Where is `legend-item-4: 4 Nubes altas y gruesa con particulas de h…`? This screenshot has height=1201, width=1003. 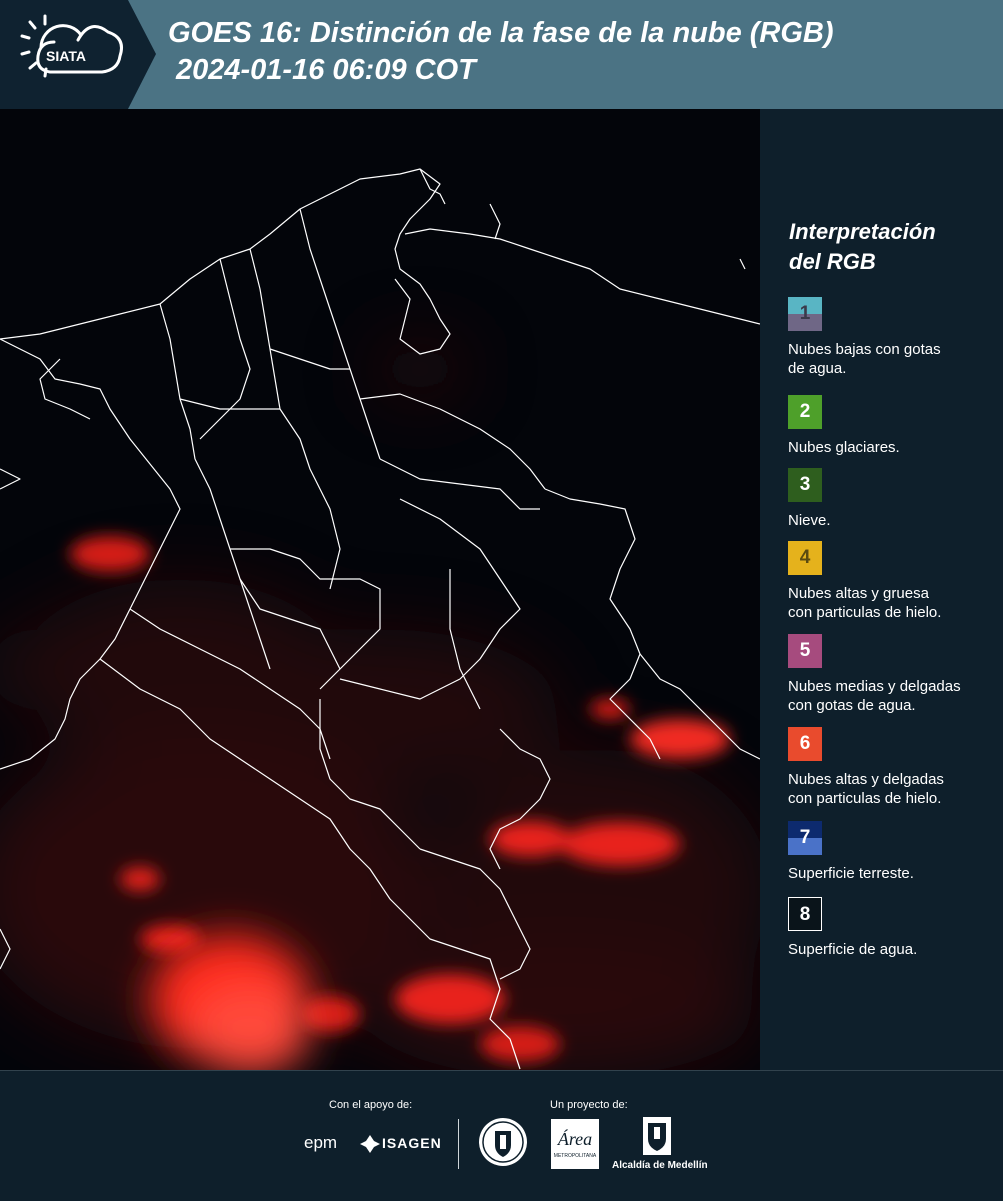 legend-item-4: 4 Nubes altas y gruesa con particulas de h… is located at coordinates (894, 581).